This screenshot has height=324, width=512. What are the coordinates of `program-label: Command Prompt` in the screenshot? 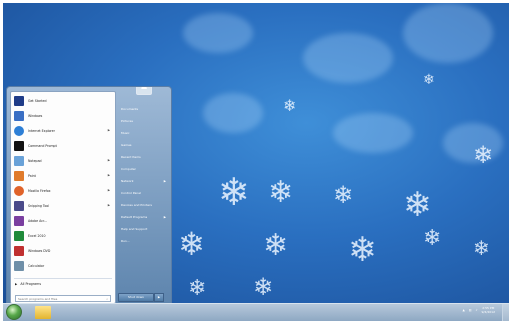 It's located at (42, 146).